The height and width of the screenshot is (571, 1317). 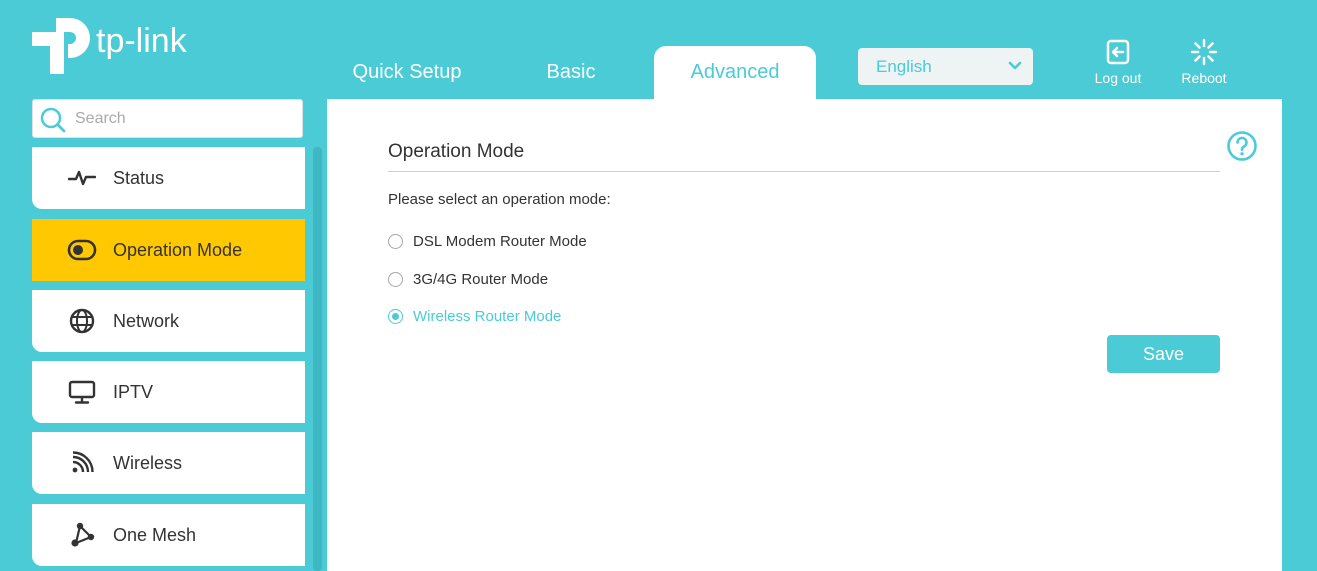 I want to click on logo-text: tp-link, so click(x=141, y=40).